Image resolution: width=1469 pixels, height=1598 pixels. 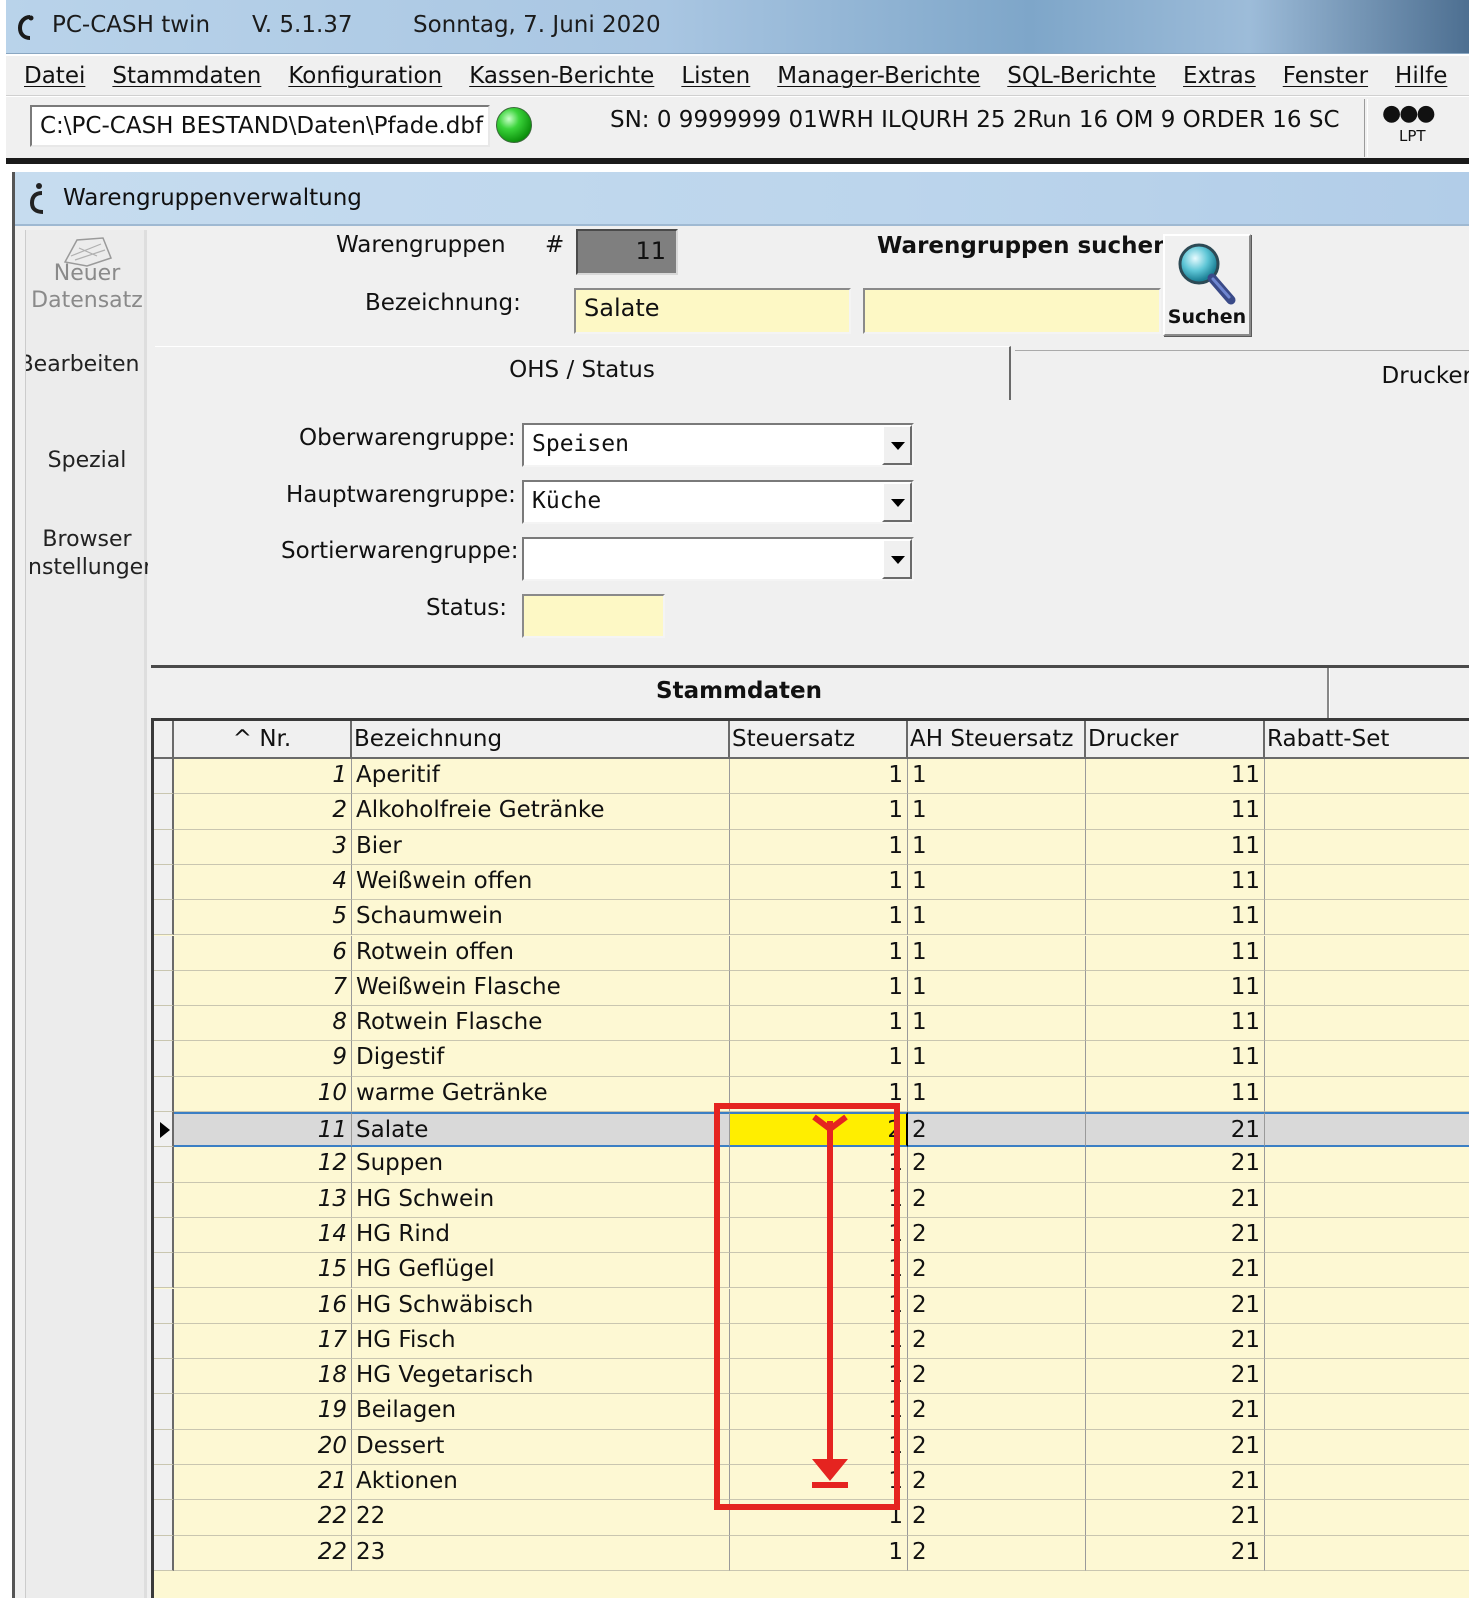 I want to click on search-input, so click(x=1012, y=311).